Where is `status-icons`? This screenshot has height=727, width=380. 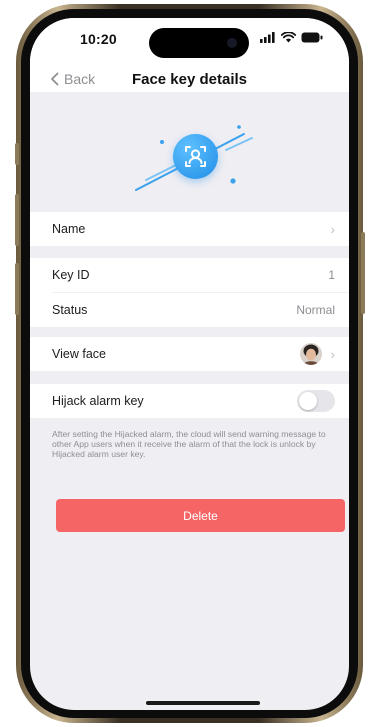
status-icons is located at coordinates (291, 37).